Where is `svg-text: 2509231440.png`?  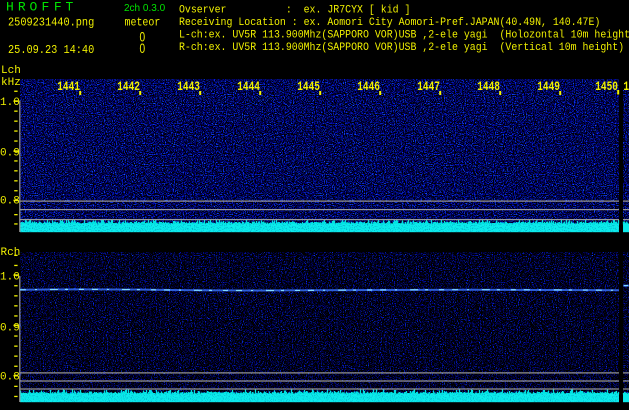
svg-text: 2509231440.png is located at coordinates (51, 23).